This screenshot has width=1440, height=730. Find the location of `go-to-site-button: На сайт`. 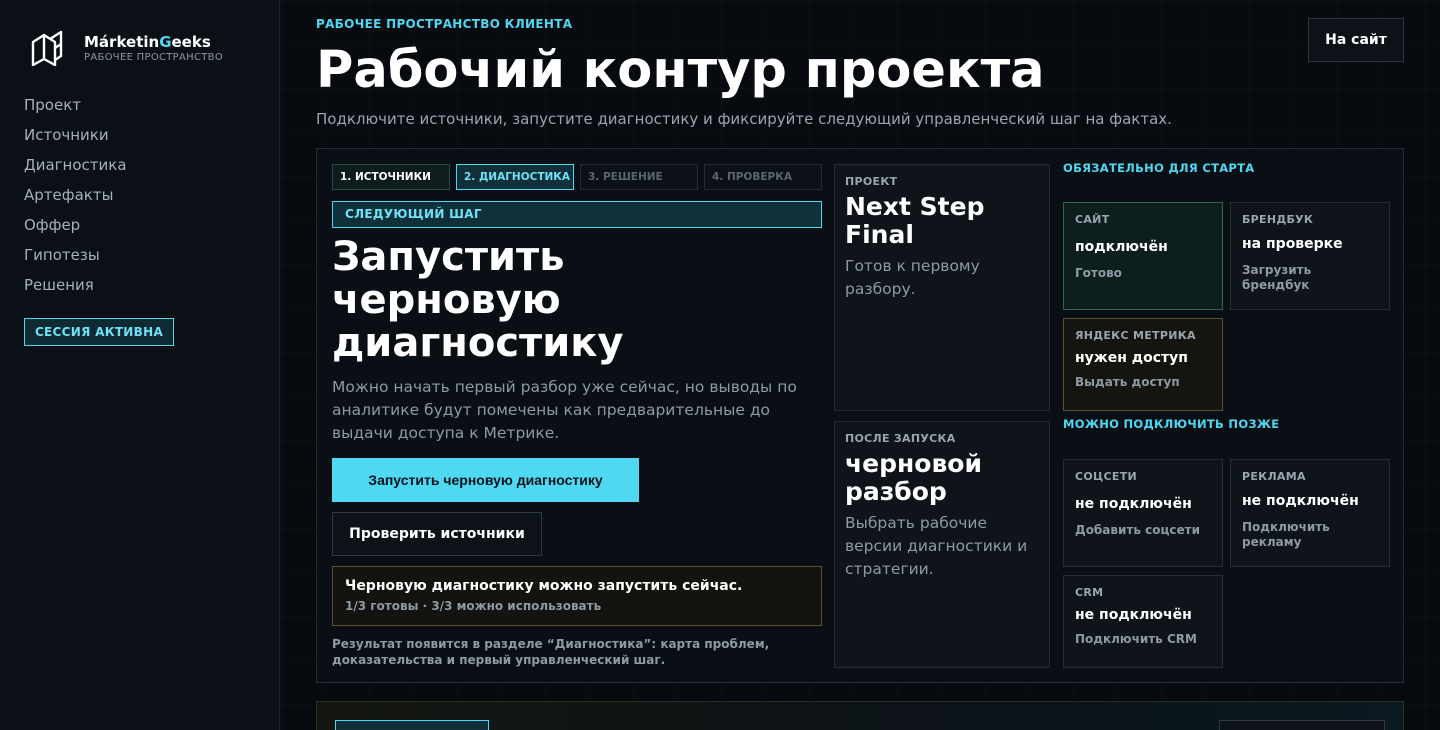

go-to-site-button: На сайт is located at coordinates (1356, 40).